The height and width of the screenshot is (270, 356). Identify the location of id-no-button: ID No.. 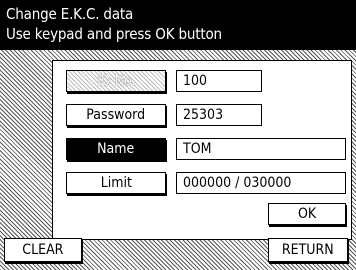
(116, 81).